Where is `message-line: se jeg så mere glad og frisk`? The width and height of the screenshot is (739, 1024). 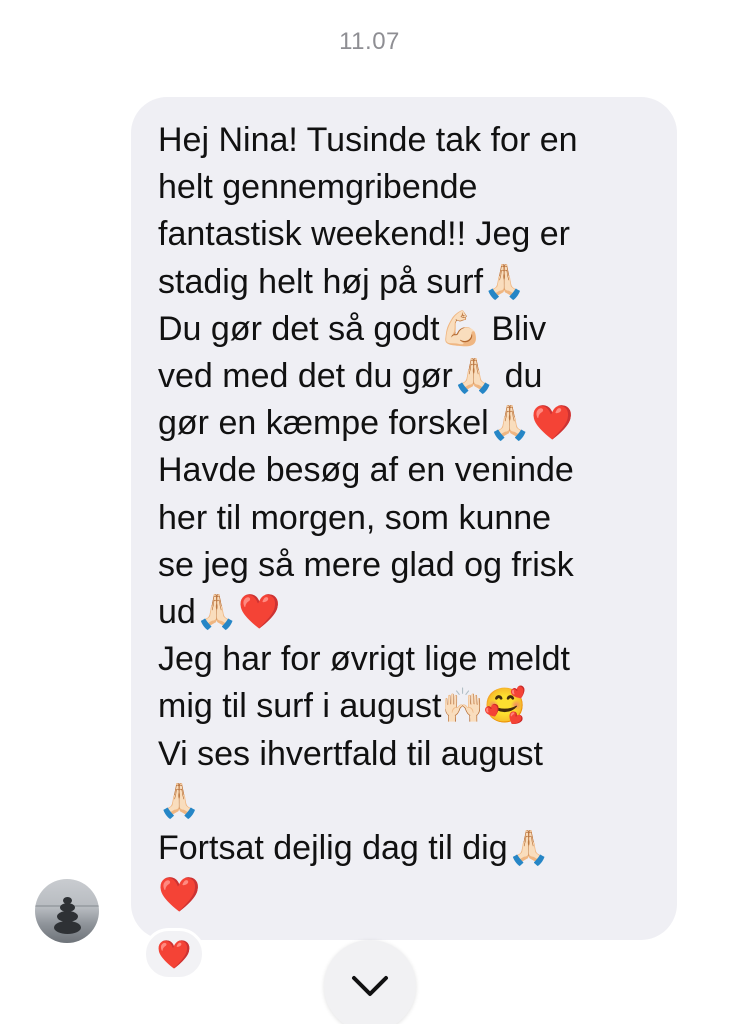
message-line: se jeg så mere glad og frisk is located at coordinates (366, 564).